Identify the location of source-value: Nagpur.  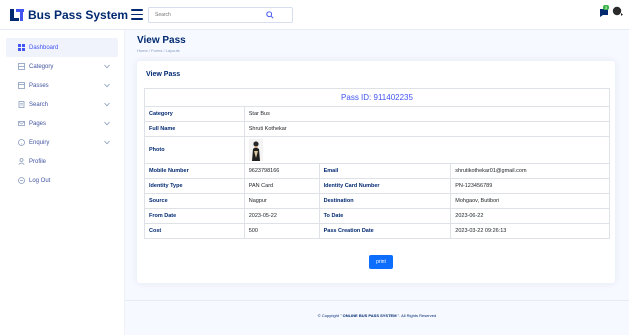
(281, 201).